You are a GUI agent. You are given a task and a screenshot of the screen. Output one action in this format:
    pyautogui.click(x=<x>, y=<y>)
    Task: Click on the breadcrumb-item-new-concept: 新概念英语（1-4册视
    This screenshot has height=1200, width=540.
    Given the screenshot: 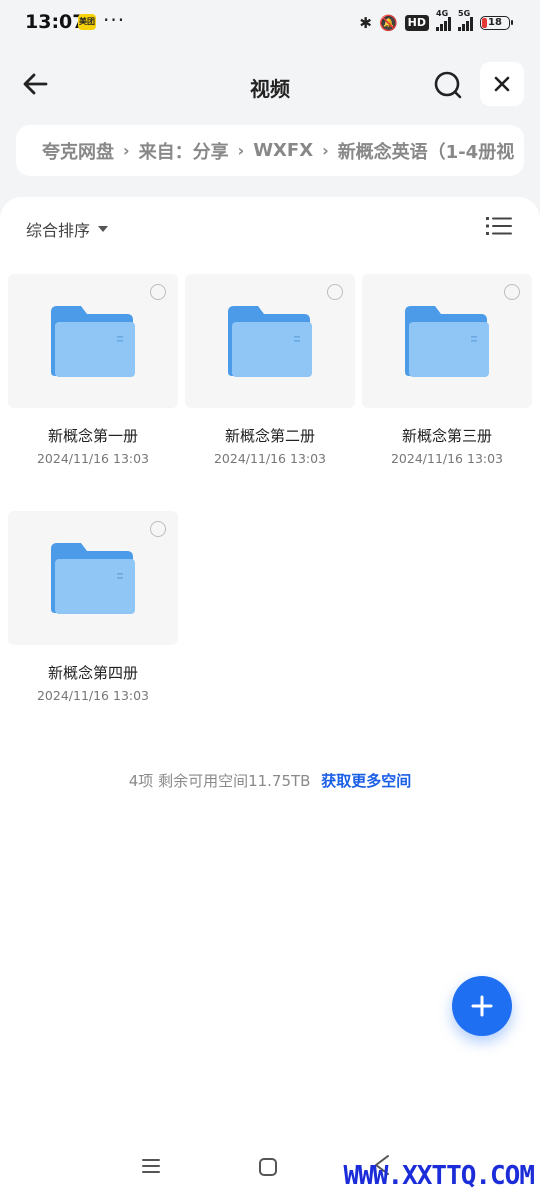 What is the action you would take?
    pyautogui.click(x=426, y=151)
    